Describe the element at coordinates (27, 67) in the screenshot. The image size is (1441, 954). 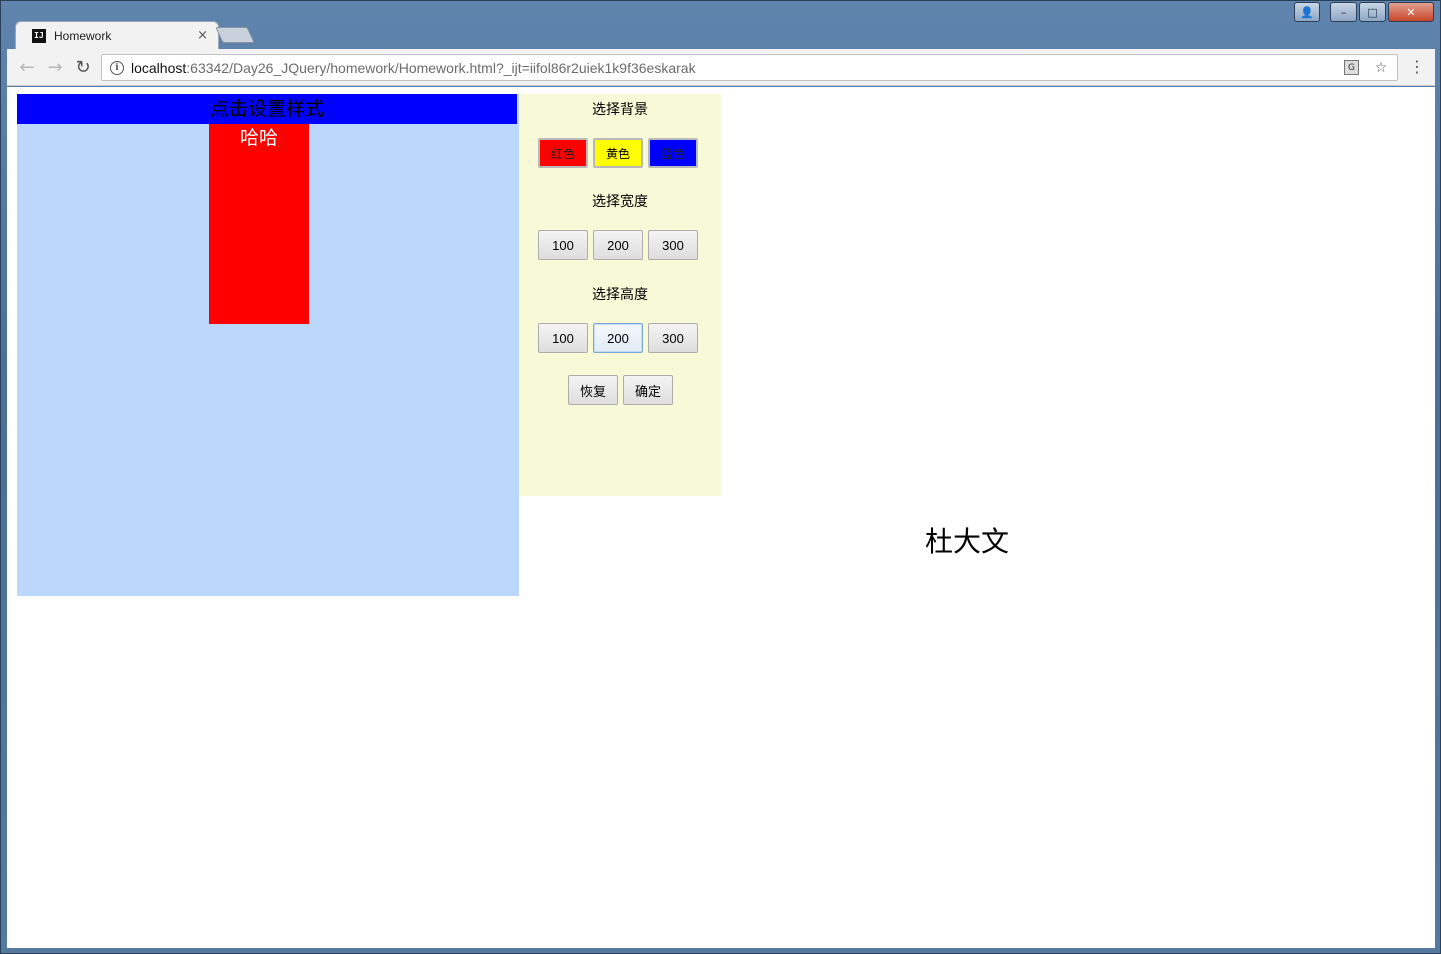
I see `back-arrow-icon: ←` at that location.